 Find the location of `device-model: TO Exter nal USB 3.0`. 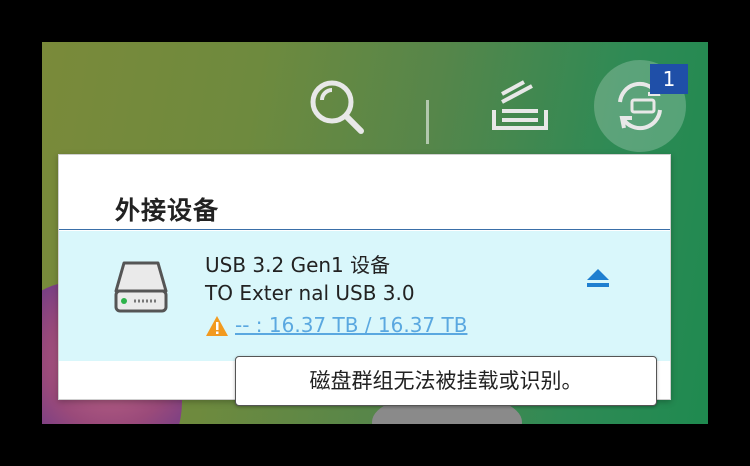

device-model: TO Exter nal USB 3.0 is located at coordinates (310, 293).